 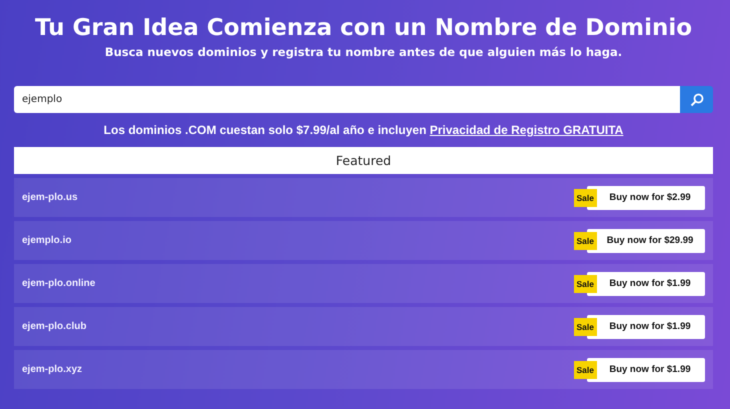 I want to click on subtitle: Busca nuevos dominios y registra tu nombre antes de que alguien más lo haga., so click(x=364, y=52).